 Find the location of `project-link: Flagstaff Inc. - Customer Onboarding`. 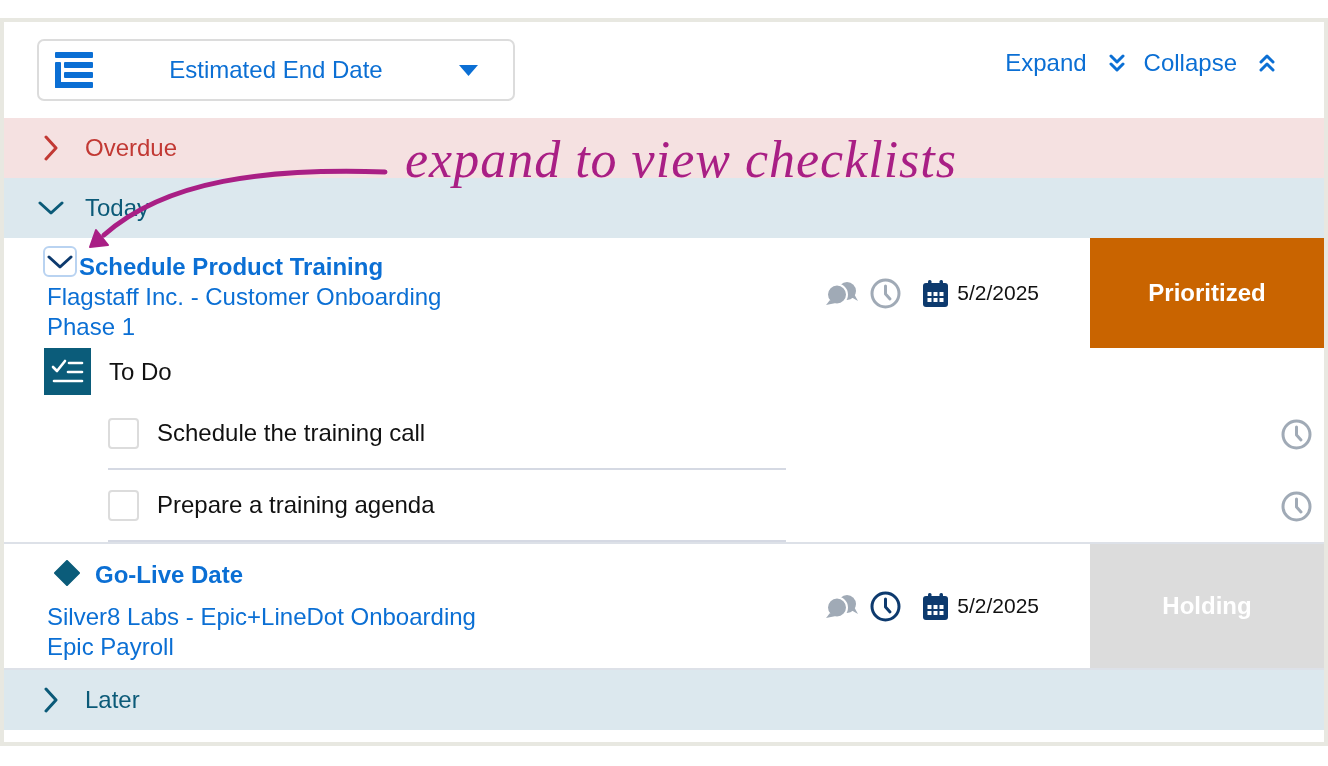

project-link: Flagstaff Inc. - Customer Onboarding is located at coordinates (244, 297).